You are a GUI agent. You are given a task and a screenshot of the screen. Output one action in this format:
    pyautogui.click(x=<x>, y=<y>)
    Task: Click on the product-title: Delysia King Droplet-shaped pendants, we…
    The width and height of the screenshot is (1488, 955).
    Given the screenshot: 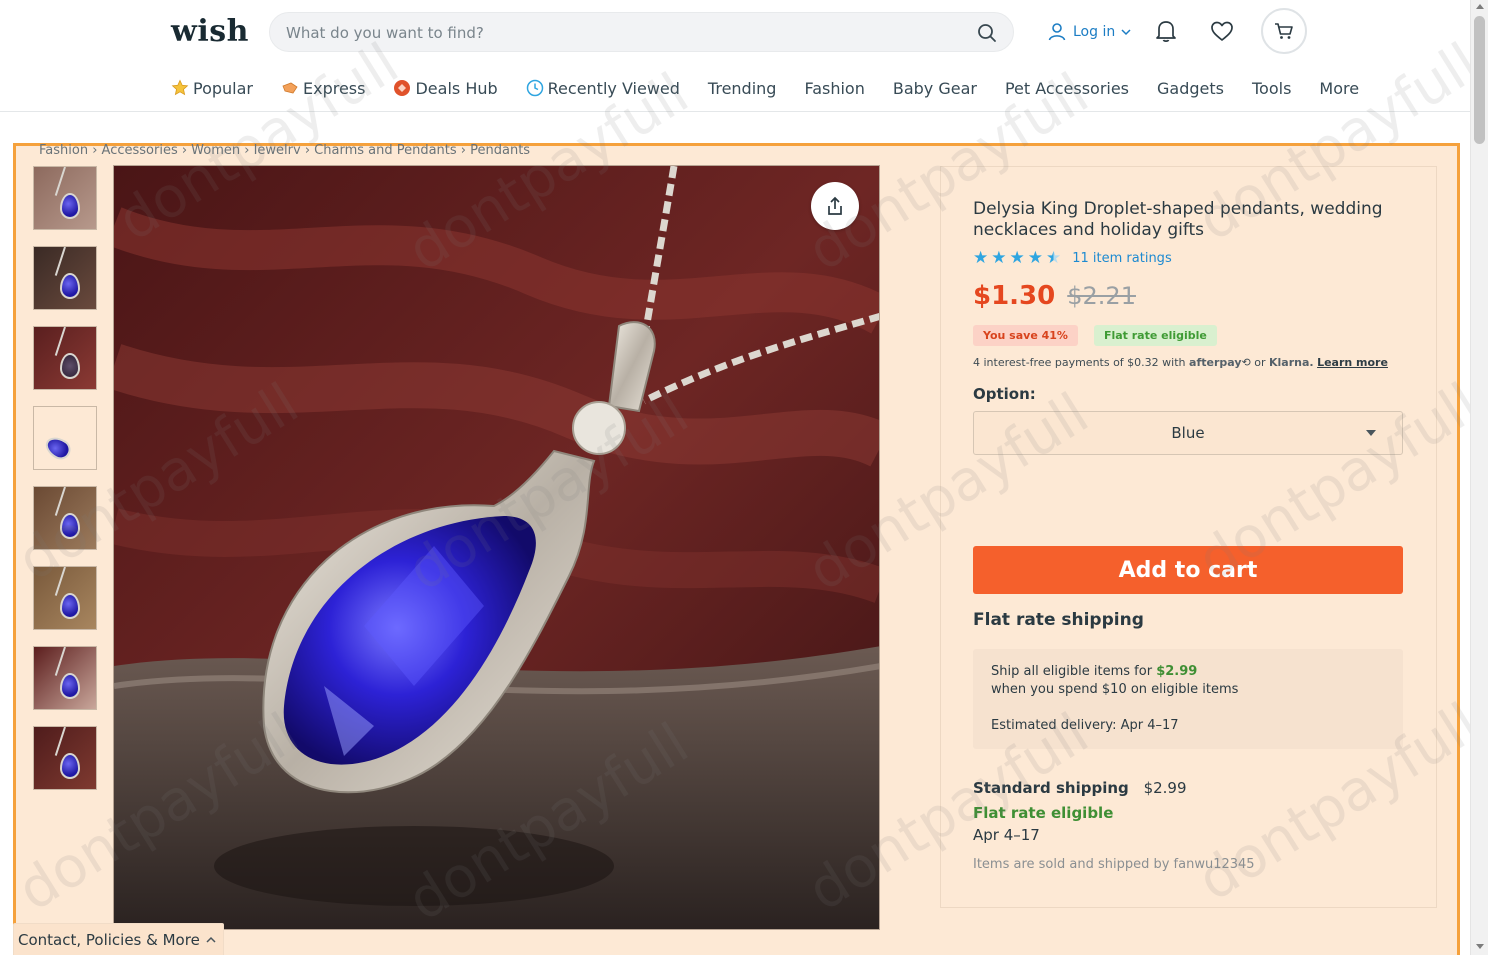 What is the action you would take?
    pyautogui.click(x=1178, y=219)
    